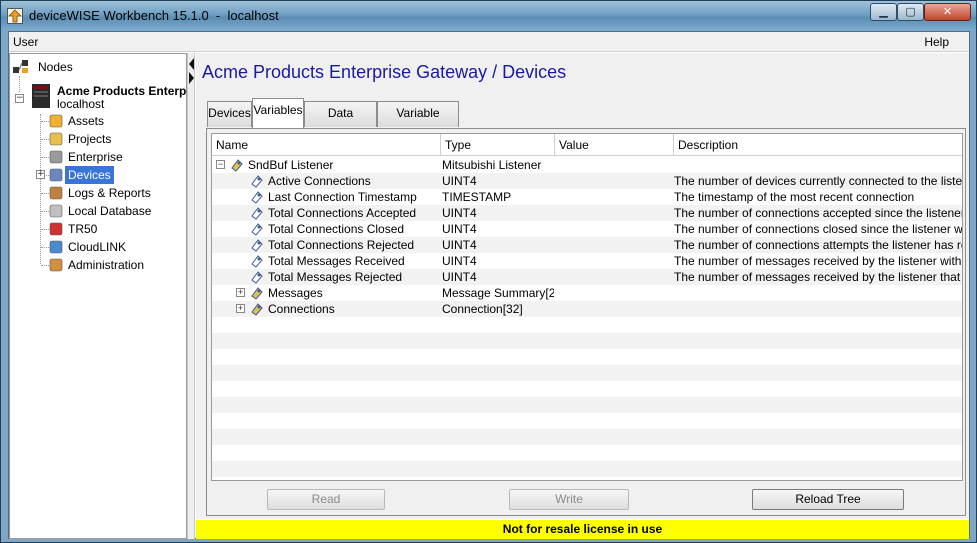 This screenshot has height=543, width=977. Describe the element at coordinates (569, 499) in the screenshot. I see `write-button: Write` at that location.